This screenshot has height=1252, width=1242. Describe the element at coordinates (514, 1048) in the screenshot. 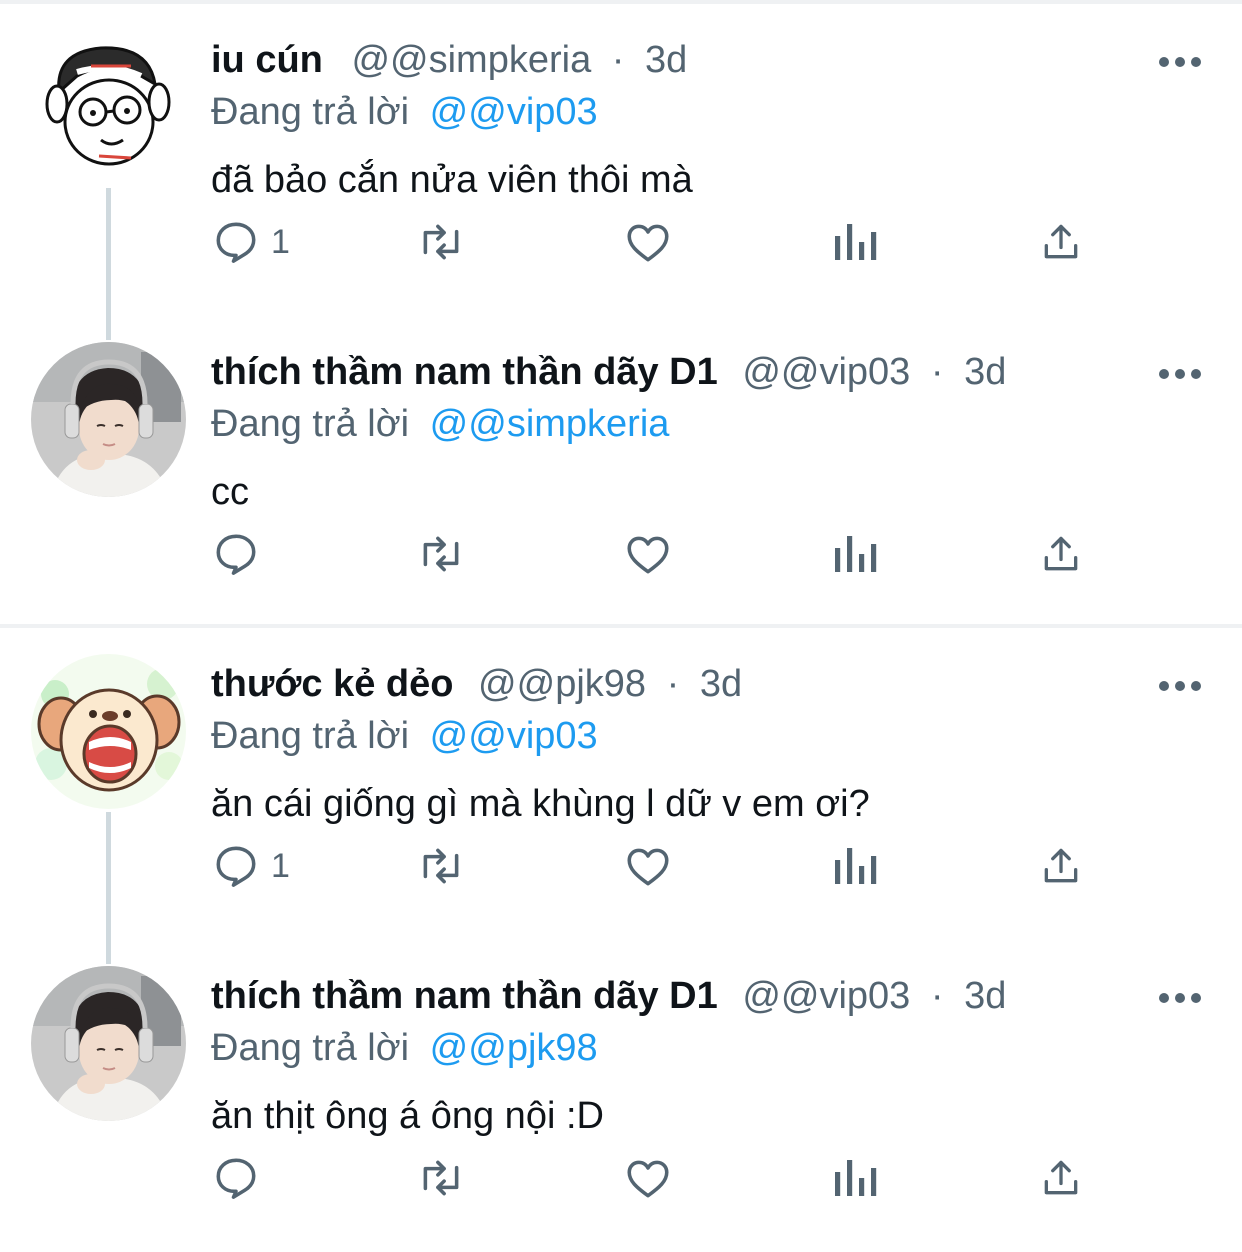

I see `mention-link: @@pjk98` at that location.